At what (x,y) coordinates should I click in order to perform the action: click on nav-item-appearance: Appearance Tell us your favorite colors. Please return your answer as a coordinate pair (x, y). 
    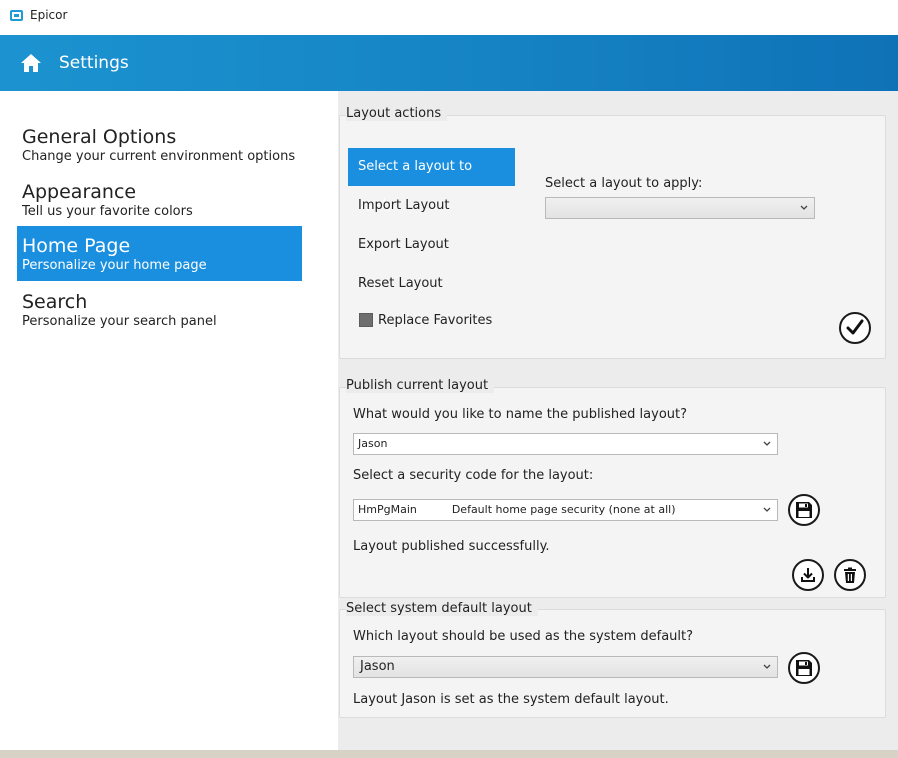
    Looking at the image, I should click on (159, 199).